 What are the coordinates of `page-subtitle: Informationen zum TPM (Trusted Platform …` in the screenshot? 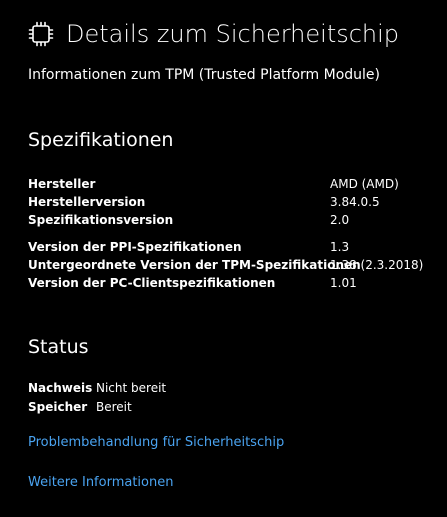 It's located at (204, 75).